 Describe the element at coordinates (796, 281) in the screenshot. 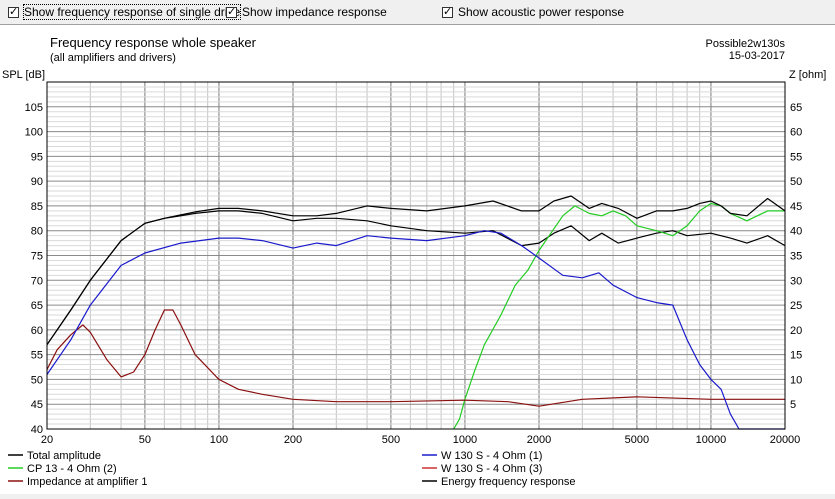

I see `right-y-tick-label: 30` at that location.